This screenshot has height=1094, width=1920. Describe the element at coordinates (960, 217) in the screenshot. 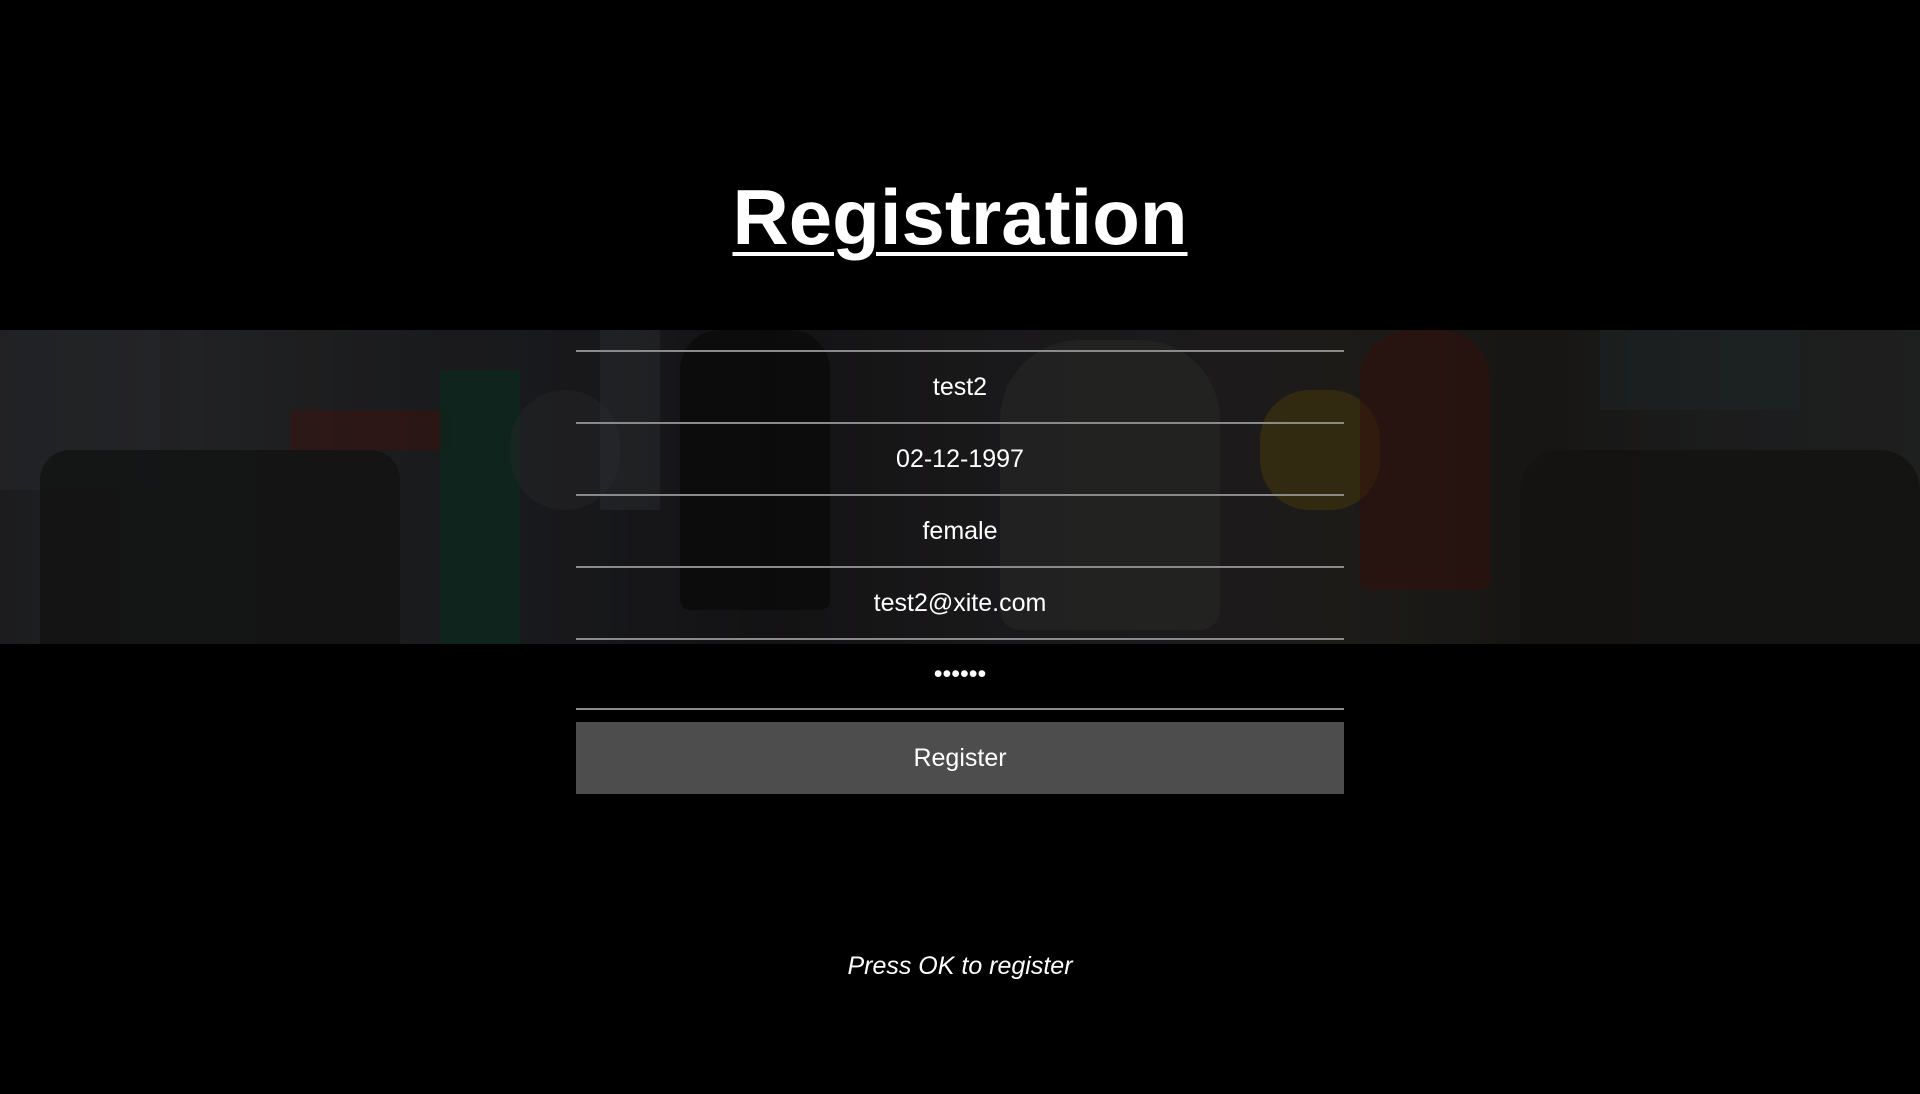

I see `page-title: Registration` at that location.